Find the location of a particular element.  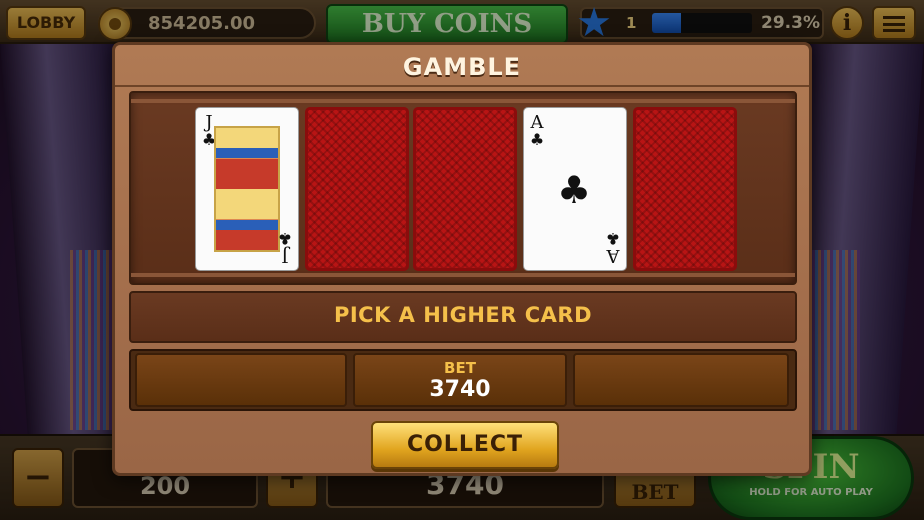

club-pip-icon: ♣ is located at coordinates (574, 190).